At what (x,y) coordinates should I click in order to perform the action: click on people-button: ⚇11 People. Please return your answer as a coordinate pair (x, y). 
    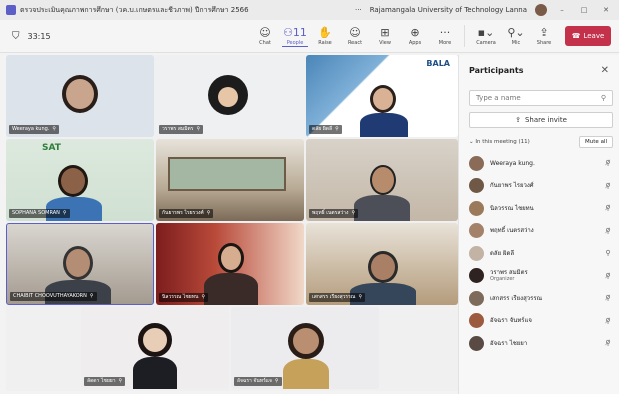
    Looking at the image, I should click on (295, 36).